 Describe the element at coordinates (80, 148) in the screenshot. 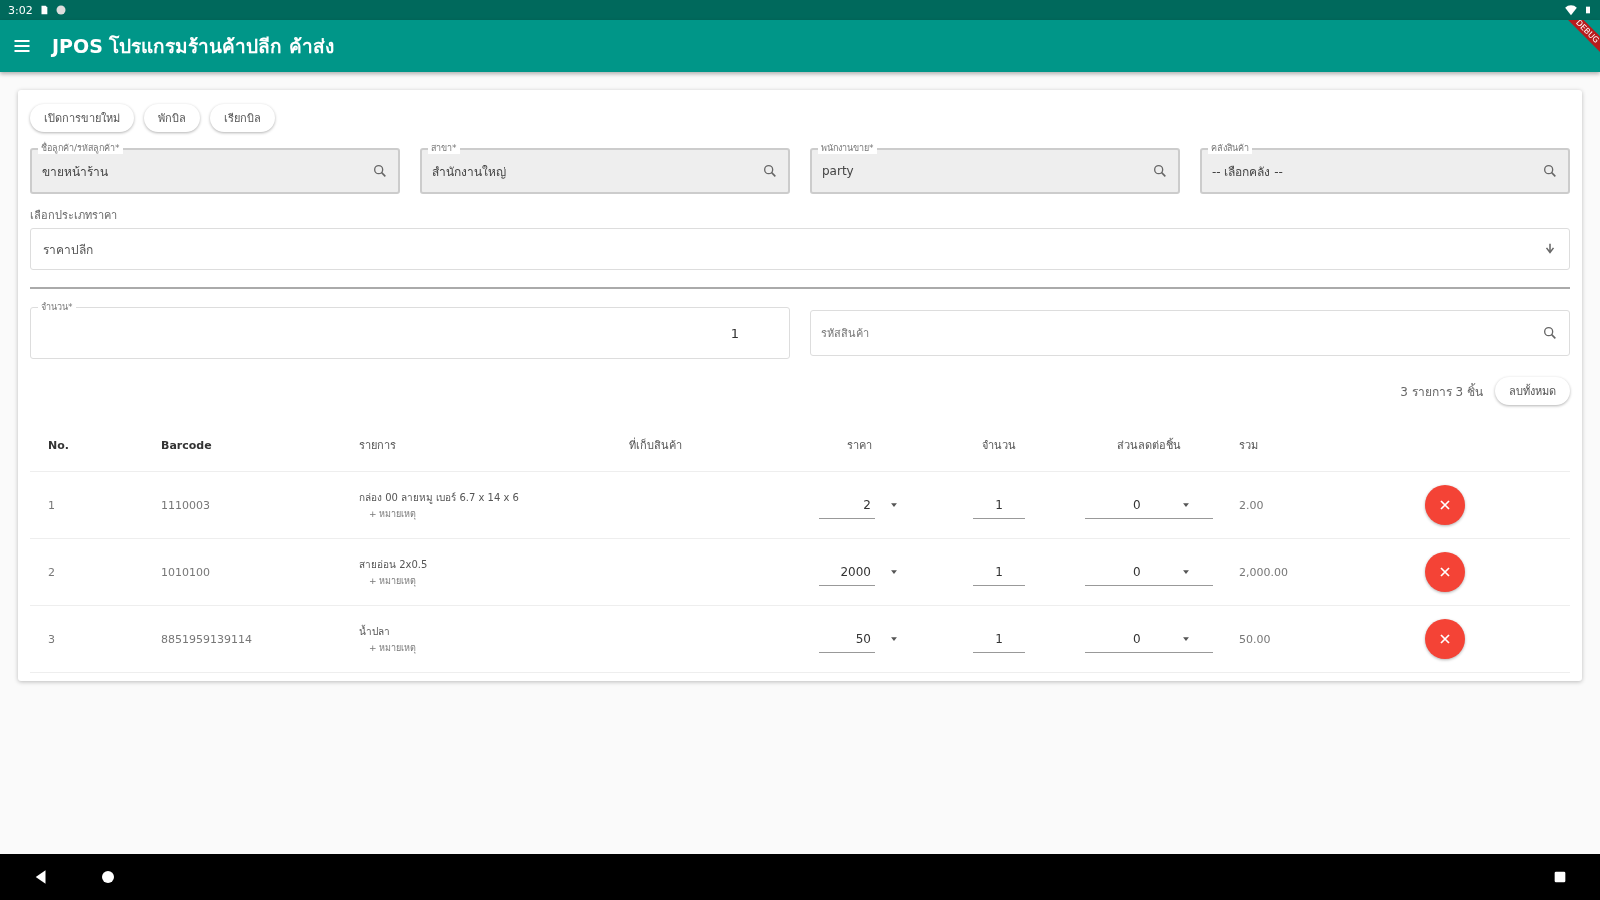

I see `field-label: ชื่อลูกค้า/รหัสลูกค้า*` at that location.